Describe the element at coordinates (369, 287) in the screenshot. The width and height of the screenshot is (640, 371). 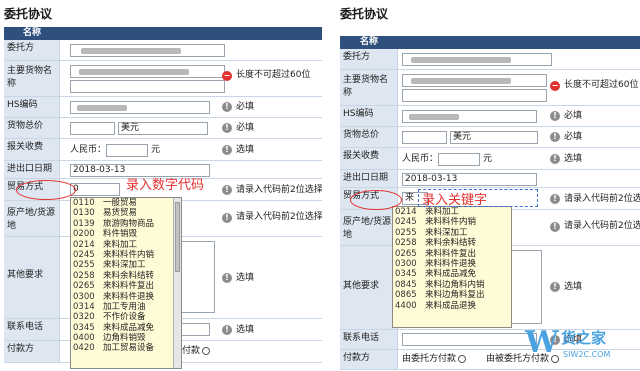
I see `right-other-label: 其他要求` at that location.